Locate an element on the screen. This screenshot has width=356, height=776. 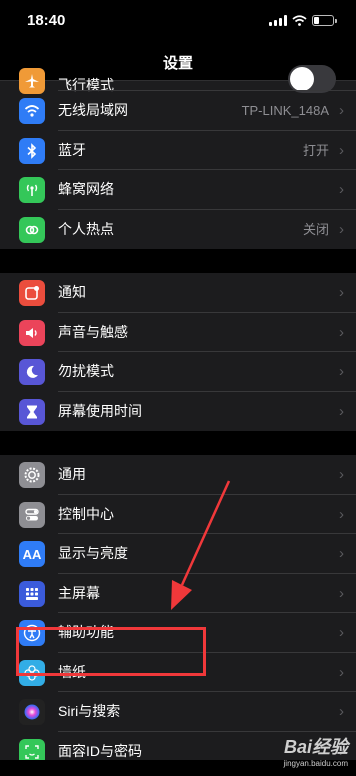
watermark: Bai经验 jingyan.baidu.com is located at coordinates (316, 750).